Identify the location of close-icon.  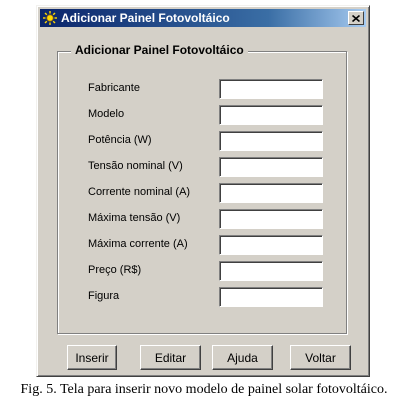
(356, 18).